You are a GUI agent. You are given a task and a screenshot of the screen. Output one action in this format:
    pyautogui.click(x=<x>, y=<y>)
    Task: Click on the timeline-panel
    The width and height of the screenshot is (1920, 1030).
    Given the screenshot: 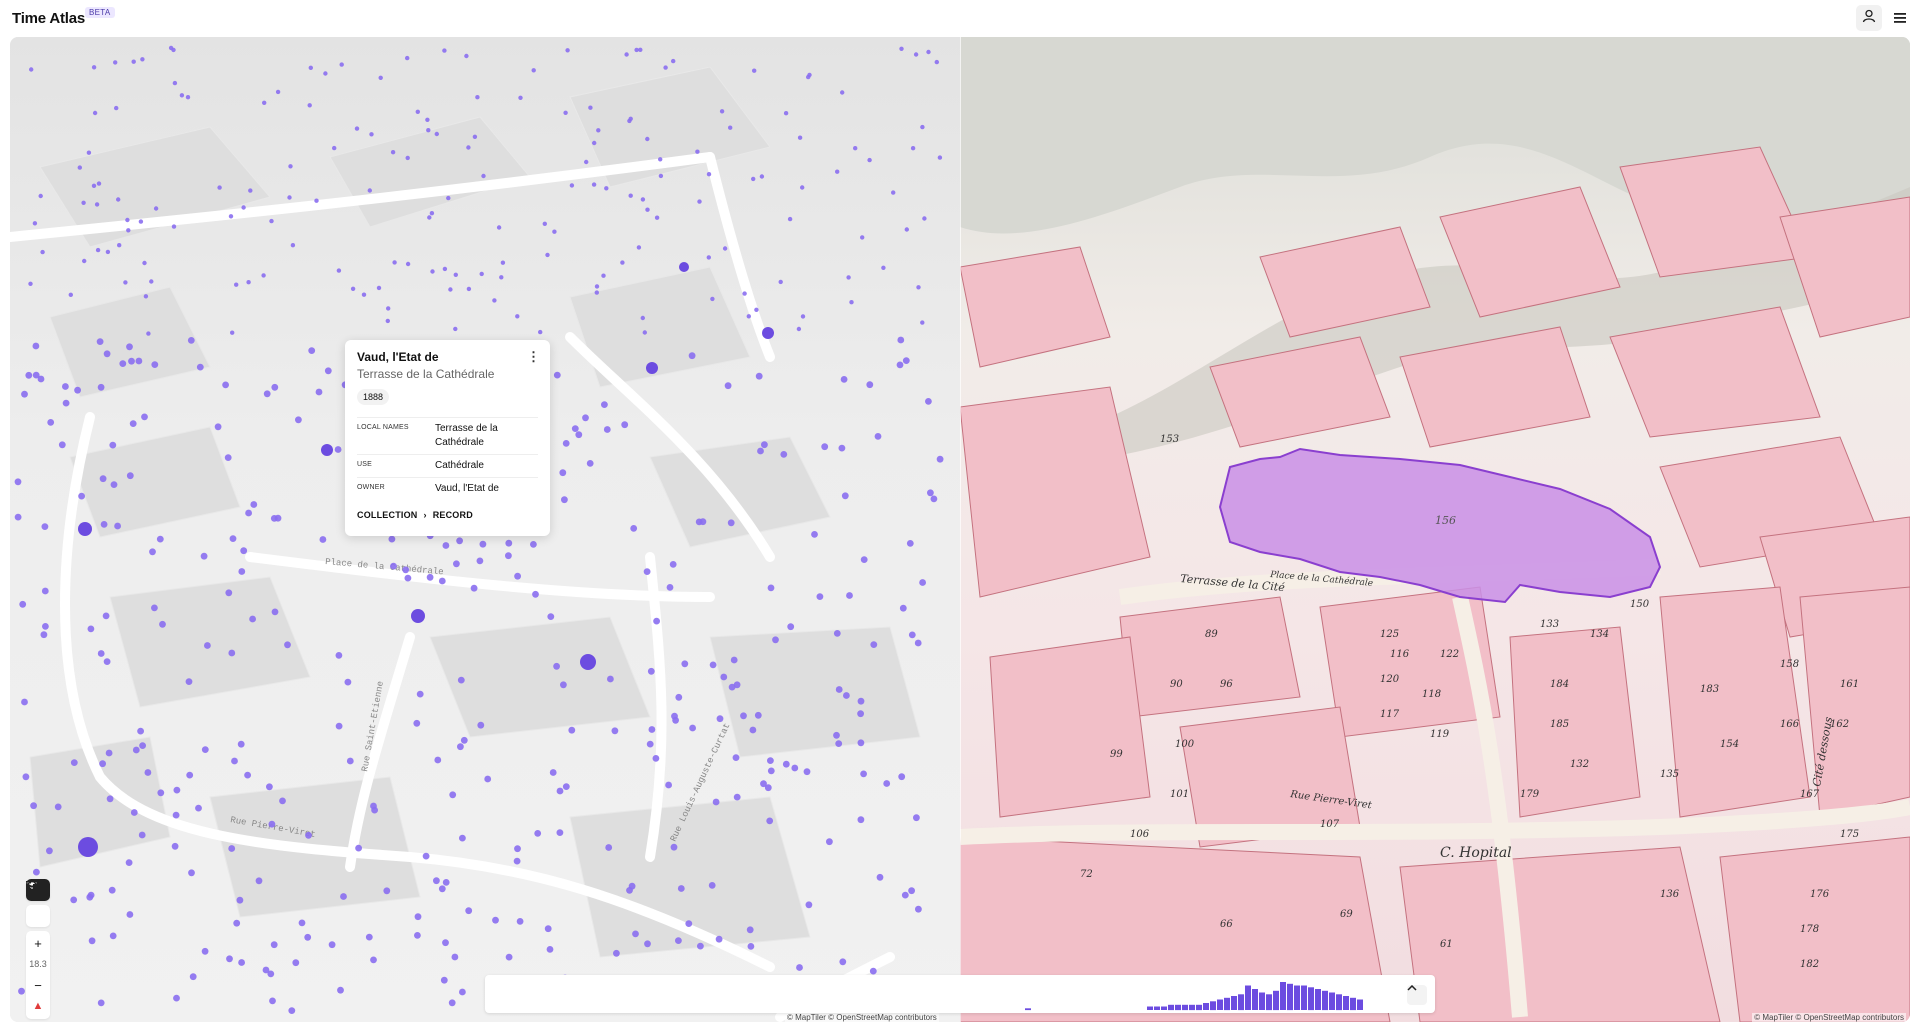 What is the action you would take?
    pyautogui.click(x=960, y=994)
    